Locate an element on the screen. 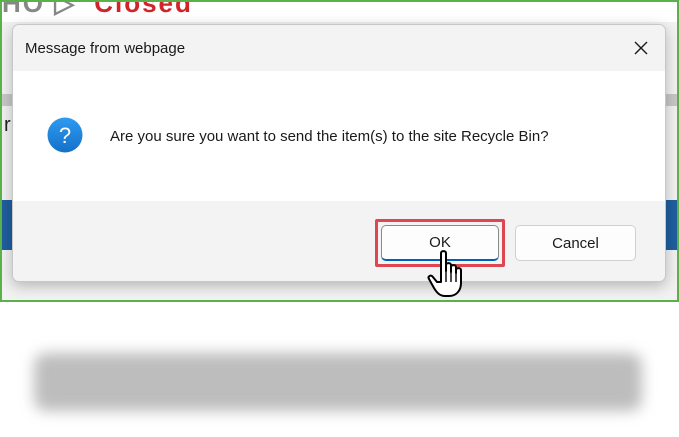  status-closed: Closed is located at coordinates (143, 9).